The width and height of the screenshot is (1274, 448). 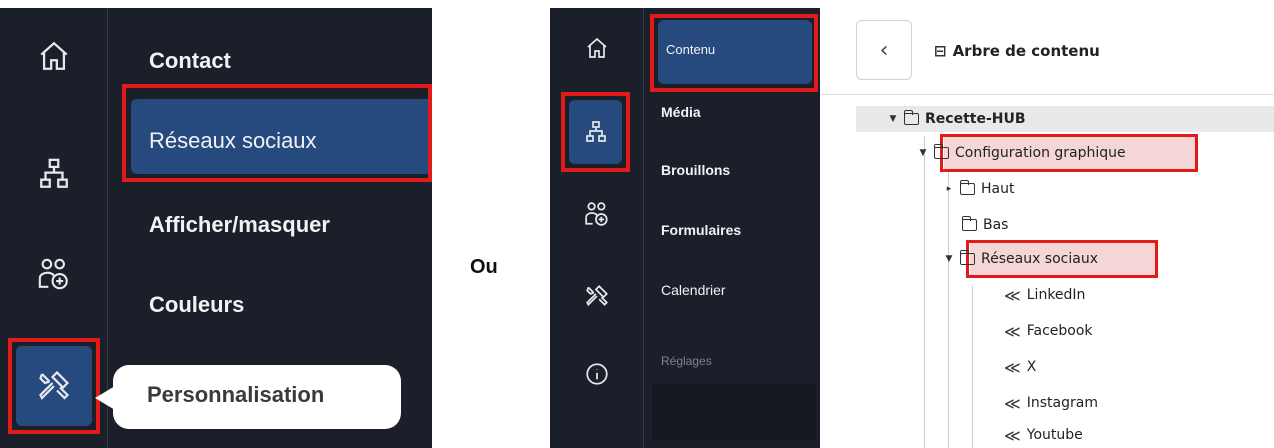 What do you see at coordinates (196, 305) in the screenshot?
I see `menu-item-couleurs: Couleurs` at bounding box center [196, 305].